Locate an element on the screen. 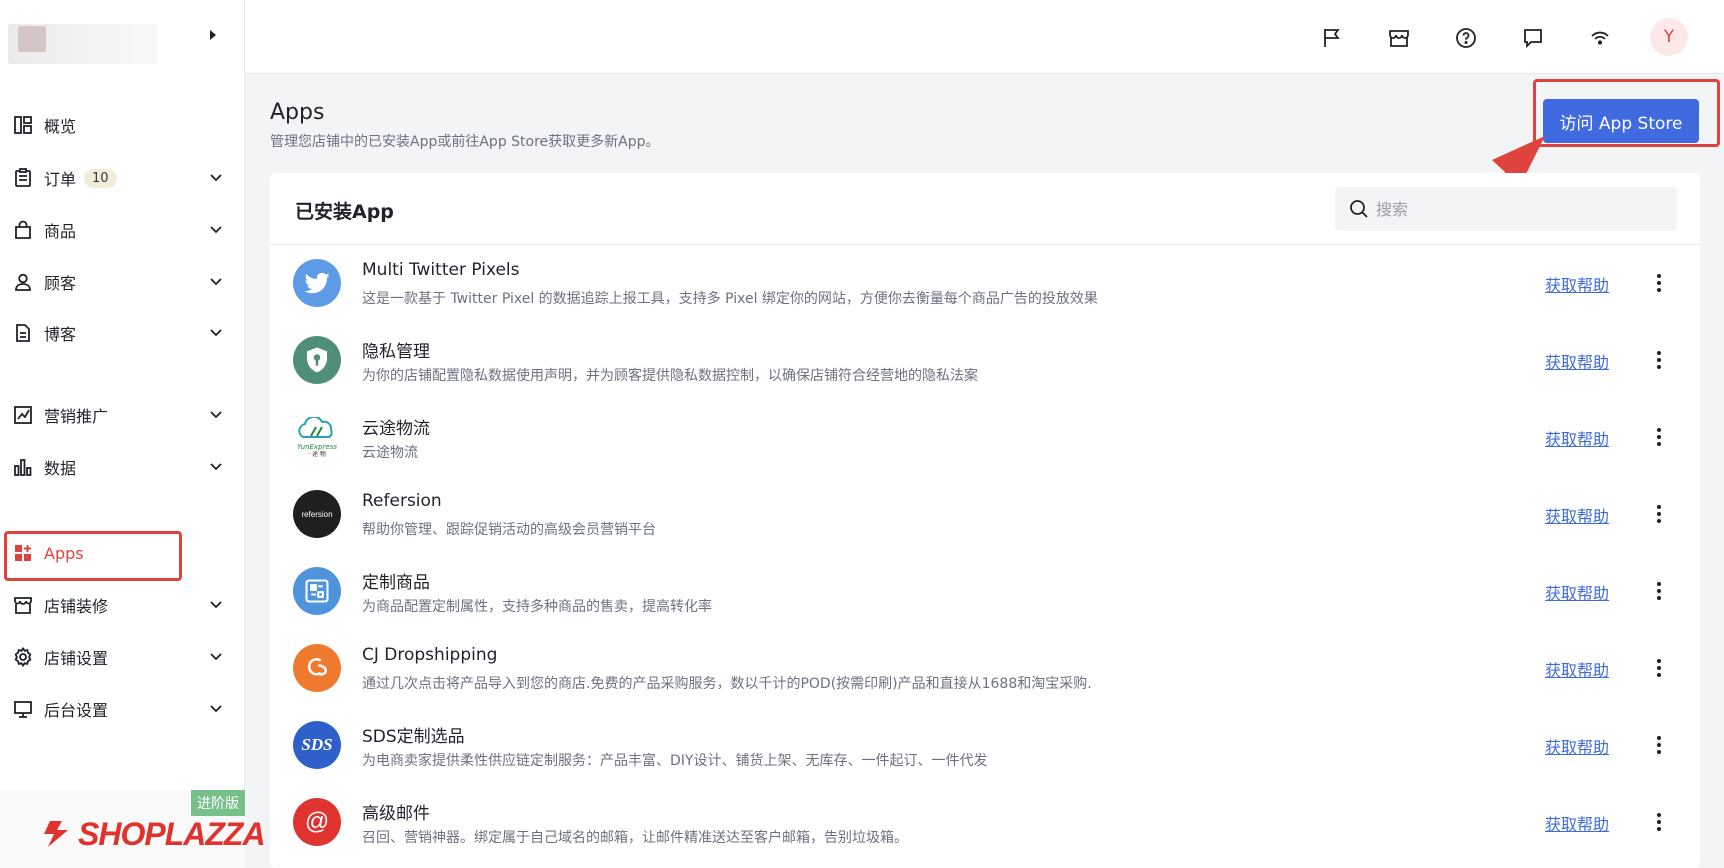 This screenshot has height=868, width=1724. chat-icon is located at coordinates (1533, 38).